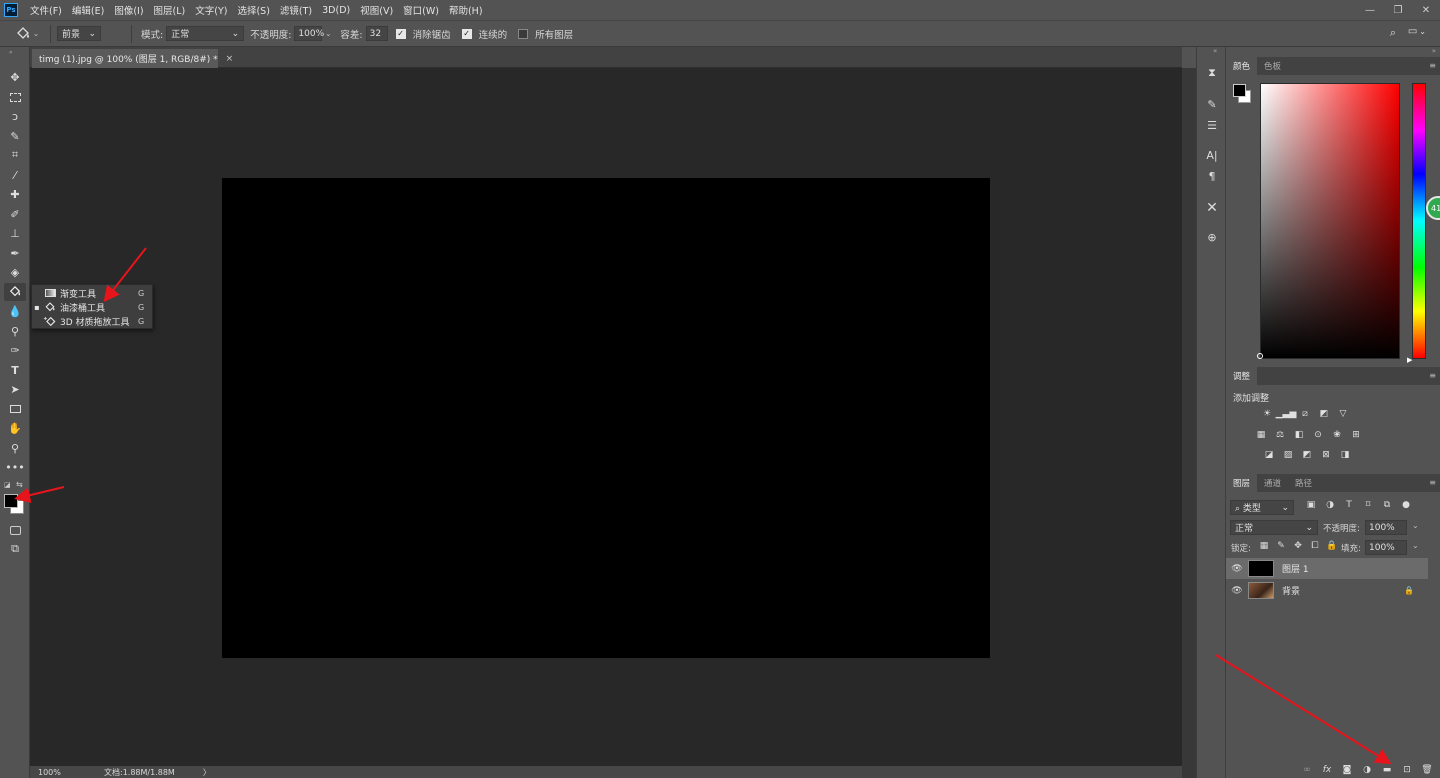  Describe the element at coordinates (1242, 66) in the screenshot. I see `tab-color: 颜色` at that location.